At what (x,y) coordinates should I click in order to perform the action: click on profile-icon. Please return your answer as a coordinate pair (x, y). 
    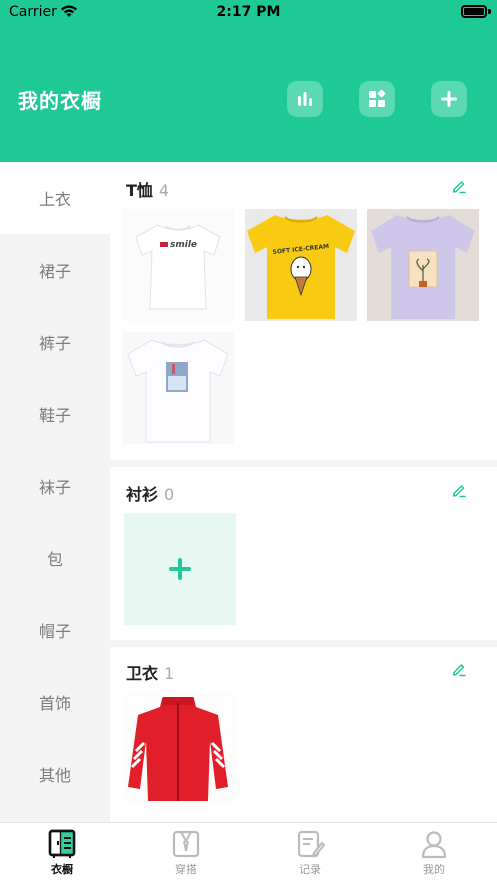
    Looking at the image, I should click on (434, 845).